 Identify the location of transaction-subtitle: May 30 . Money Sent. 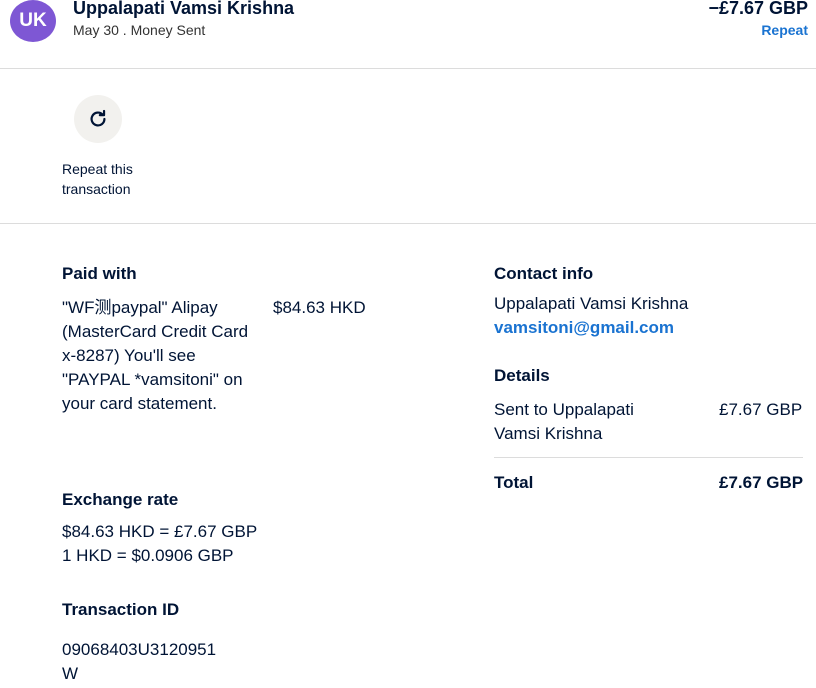
(139, 30).